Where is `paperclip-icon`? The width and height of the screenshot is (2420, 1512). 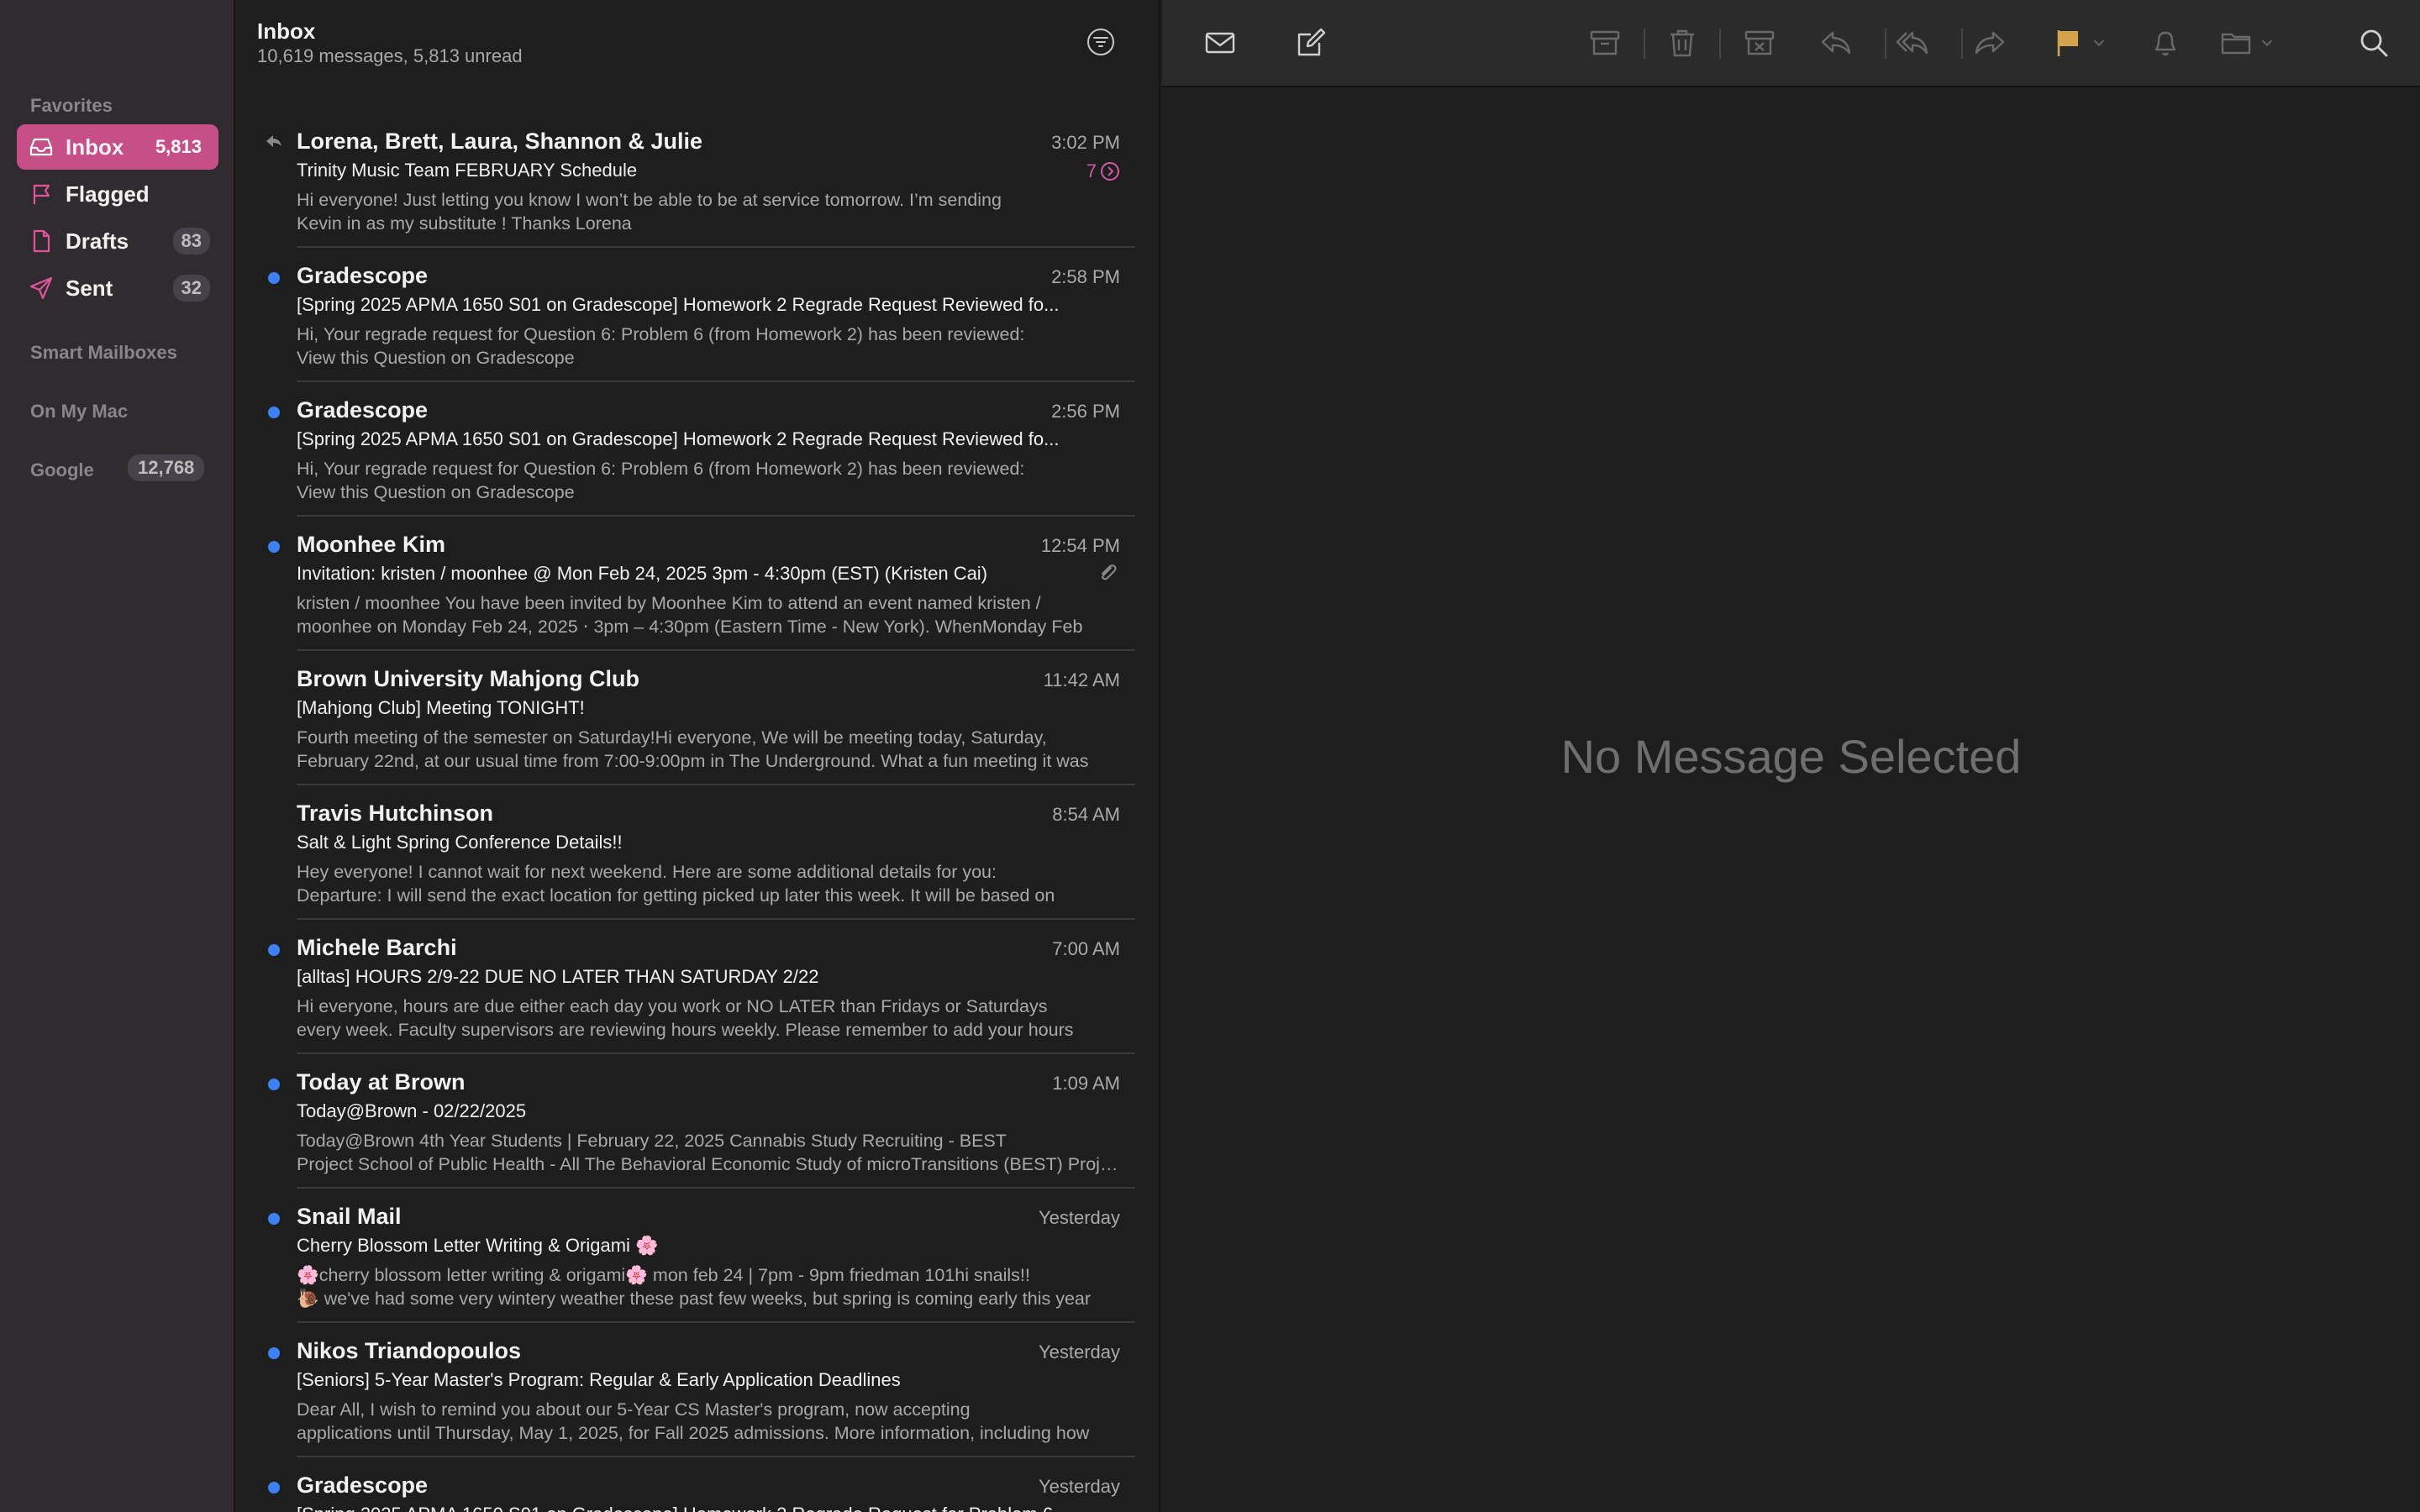 paperclip-icon is located at coordinates (1109, 572).